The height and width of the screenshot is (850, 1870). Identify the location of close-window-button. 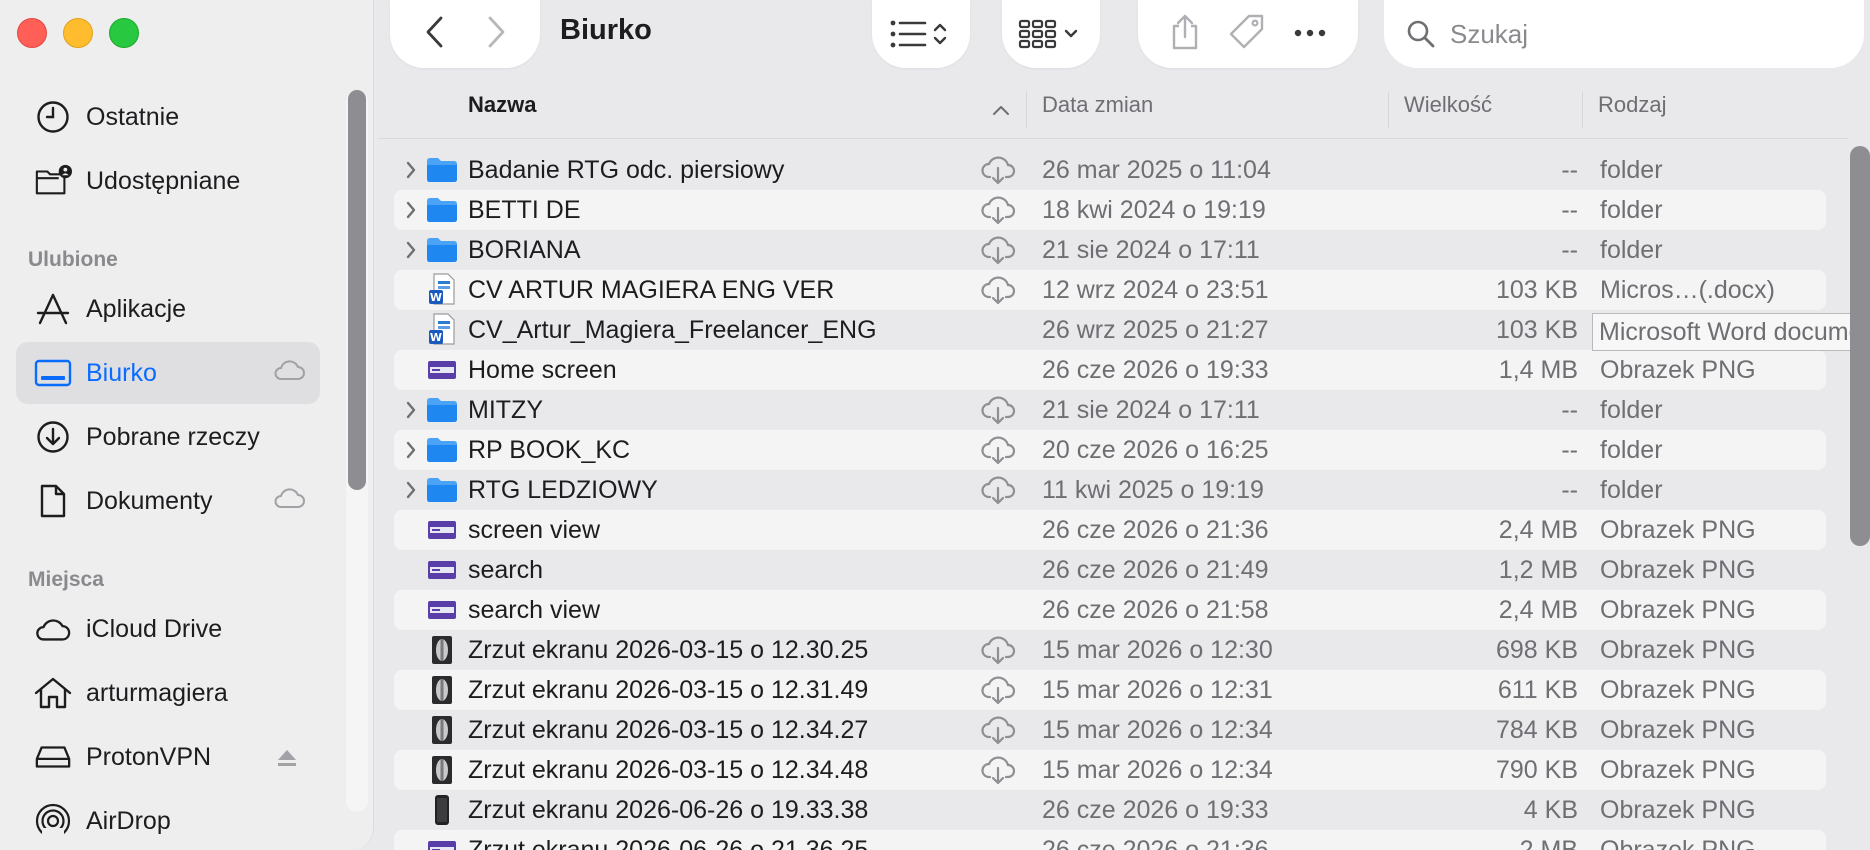
(32, 33).